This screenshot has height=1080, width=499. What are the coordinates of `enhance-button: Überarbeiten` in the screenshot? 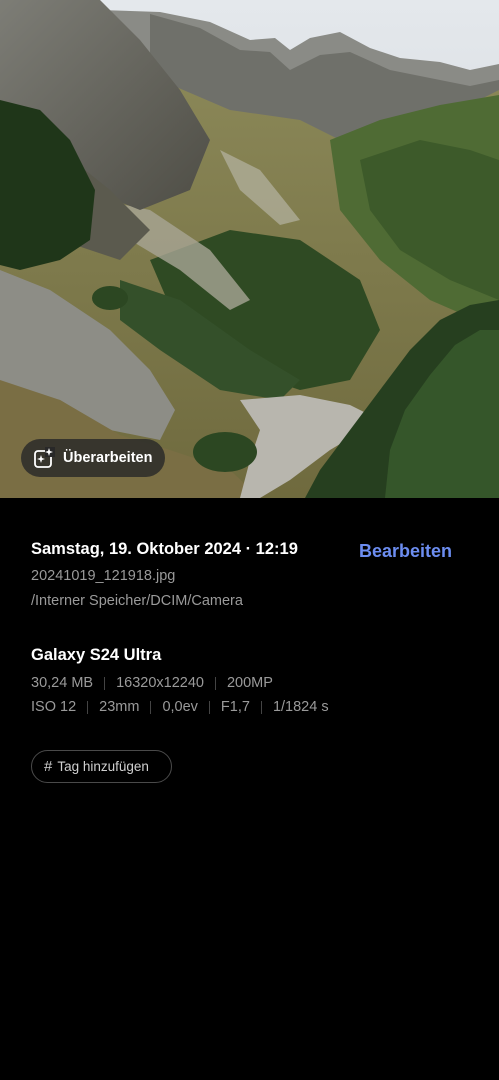 It's located at (93, 458).